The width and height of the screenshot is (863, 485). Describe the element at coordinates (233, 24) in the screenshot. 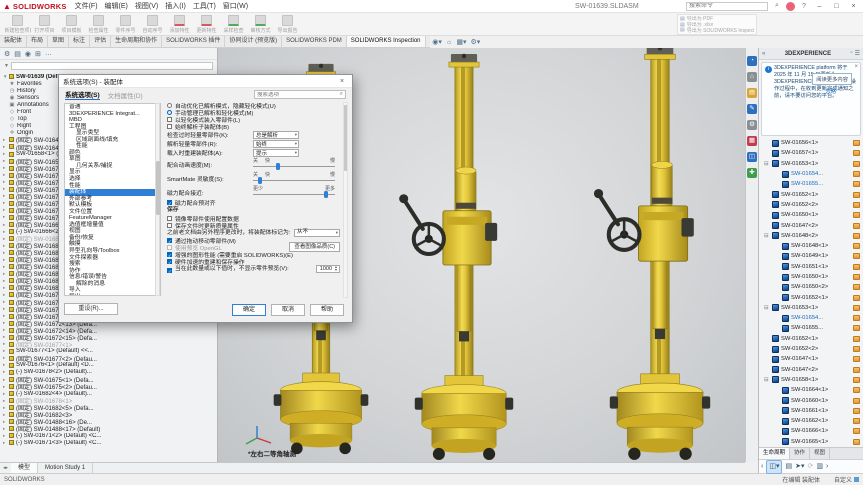

I see `ribbon-button: 采样检查` at that location.